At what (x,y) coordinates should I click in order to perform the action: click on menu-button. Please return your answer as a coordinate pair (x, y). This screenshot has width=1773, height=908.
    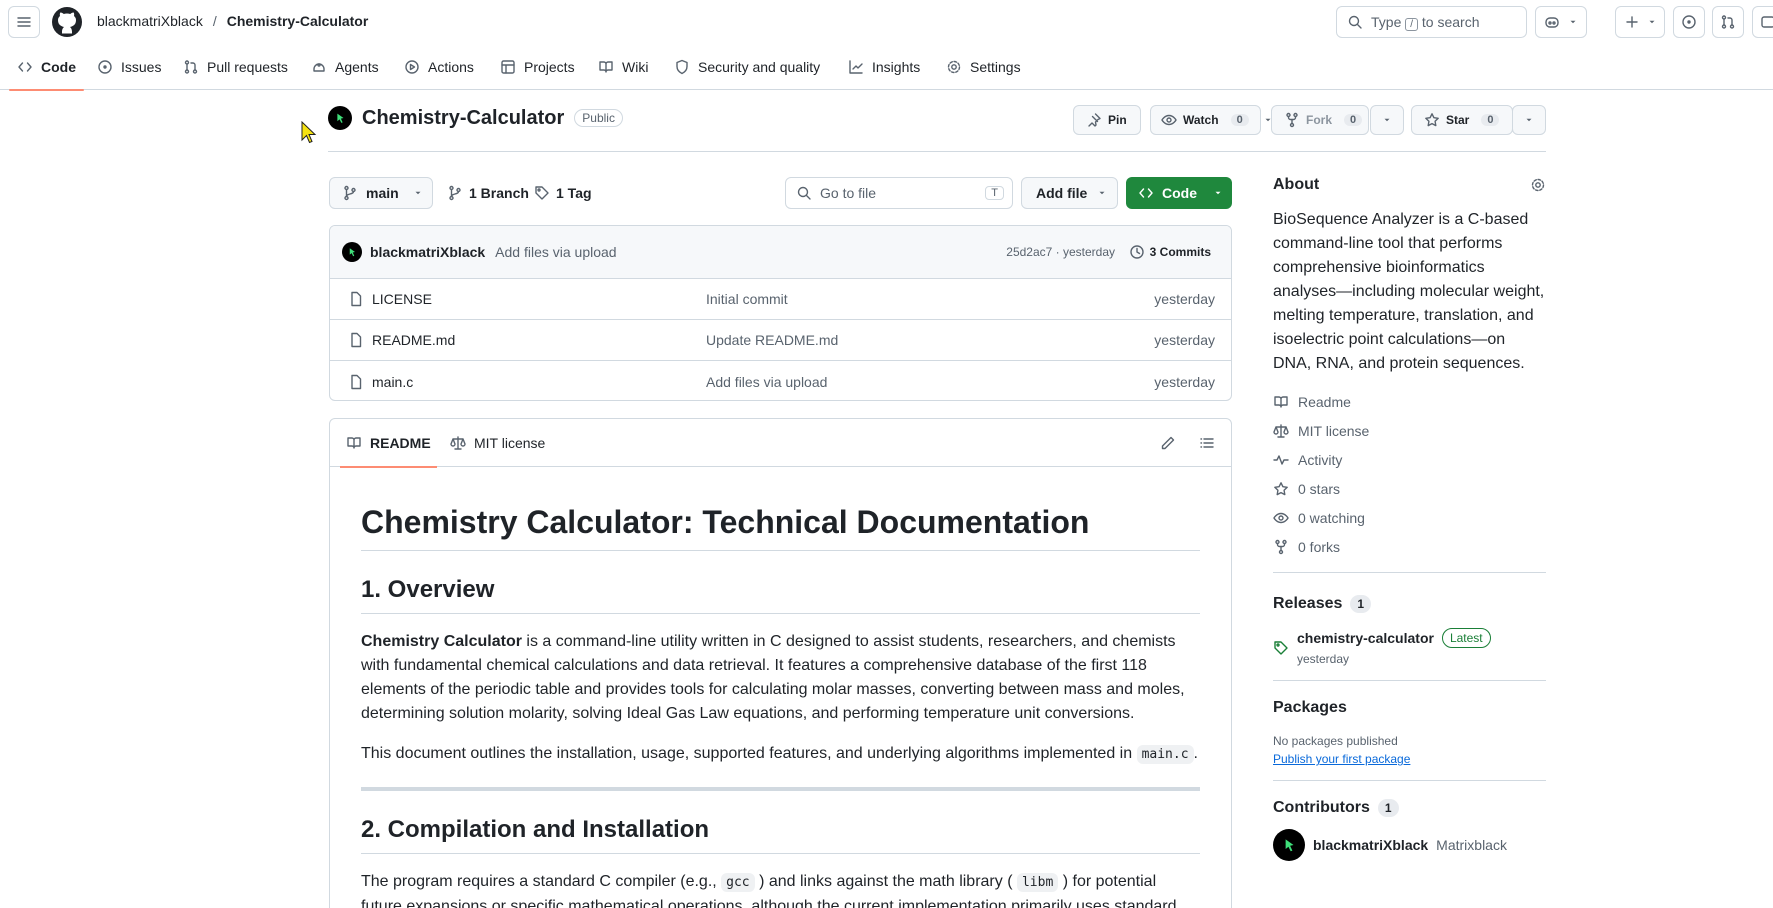
    Looking at the image, I should click on (24, 22).